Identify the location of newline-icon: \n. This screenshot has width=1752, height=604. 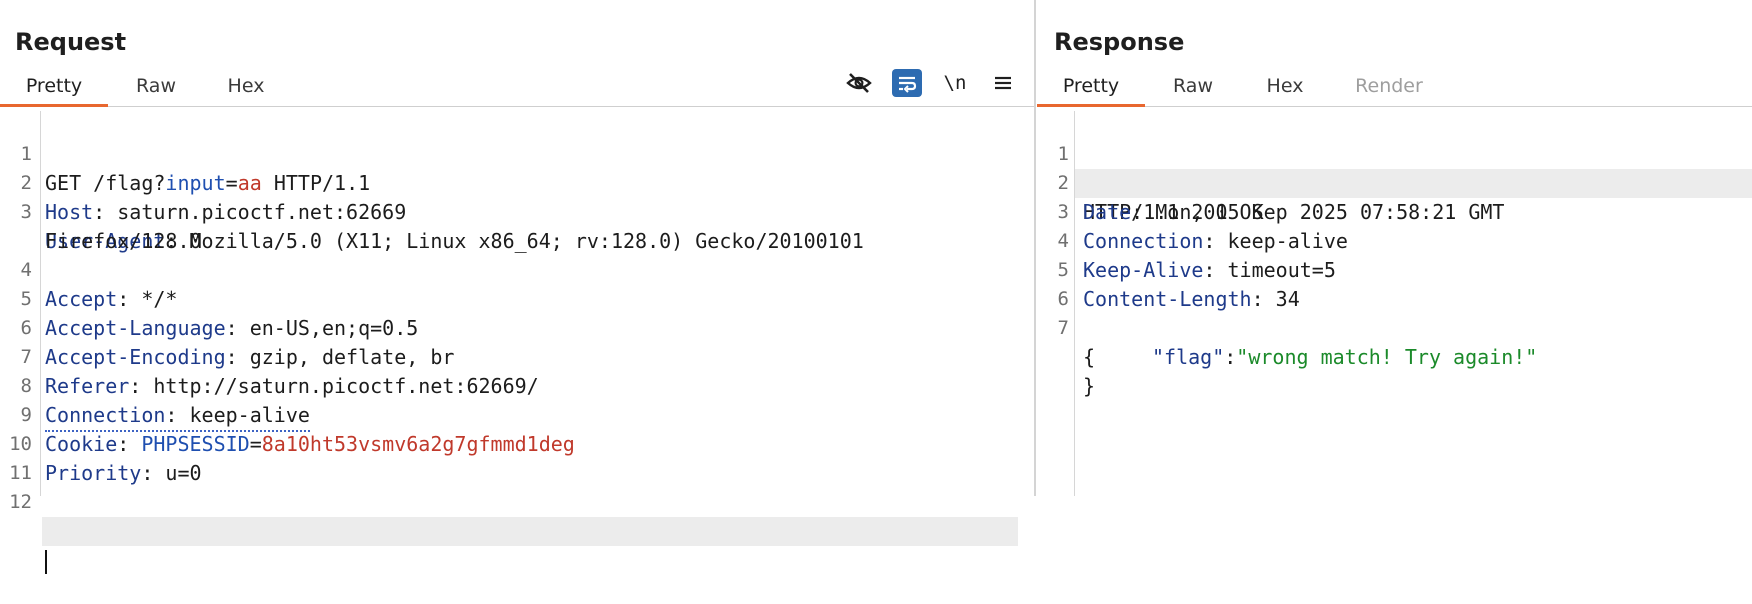
(955, 83).